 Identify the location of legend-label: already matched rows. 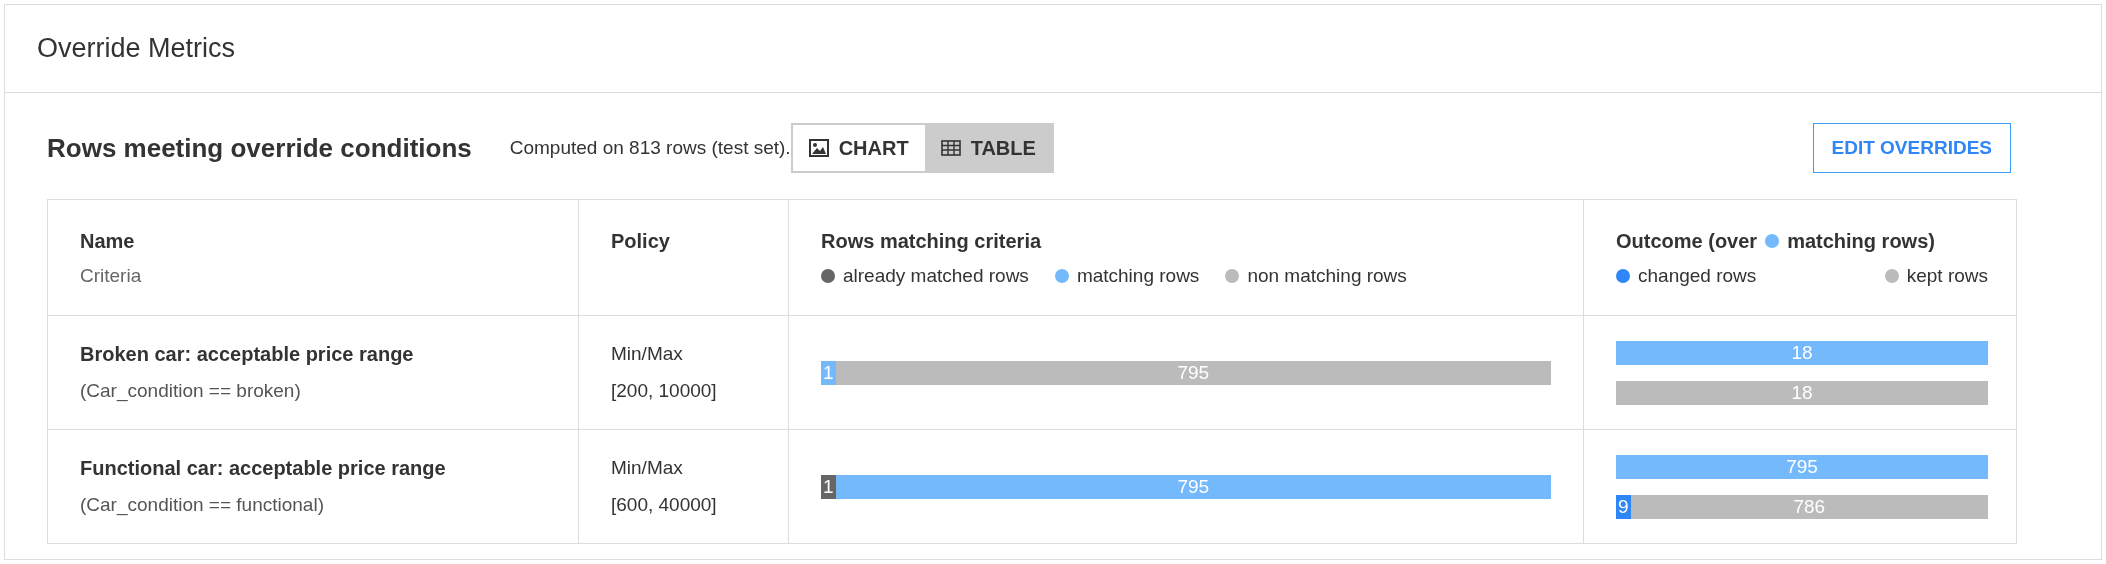
(936, 276).